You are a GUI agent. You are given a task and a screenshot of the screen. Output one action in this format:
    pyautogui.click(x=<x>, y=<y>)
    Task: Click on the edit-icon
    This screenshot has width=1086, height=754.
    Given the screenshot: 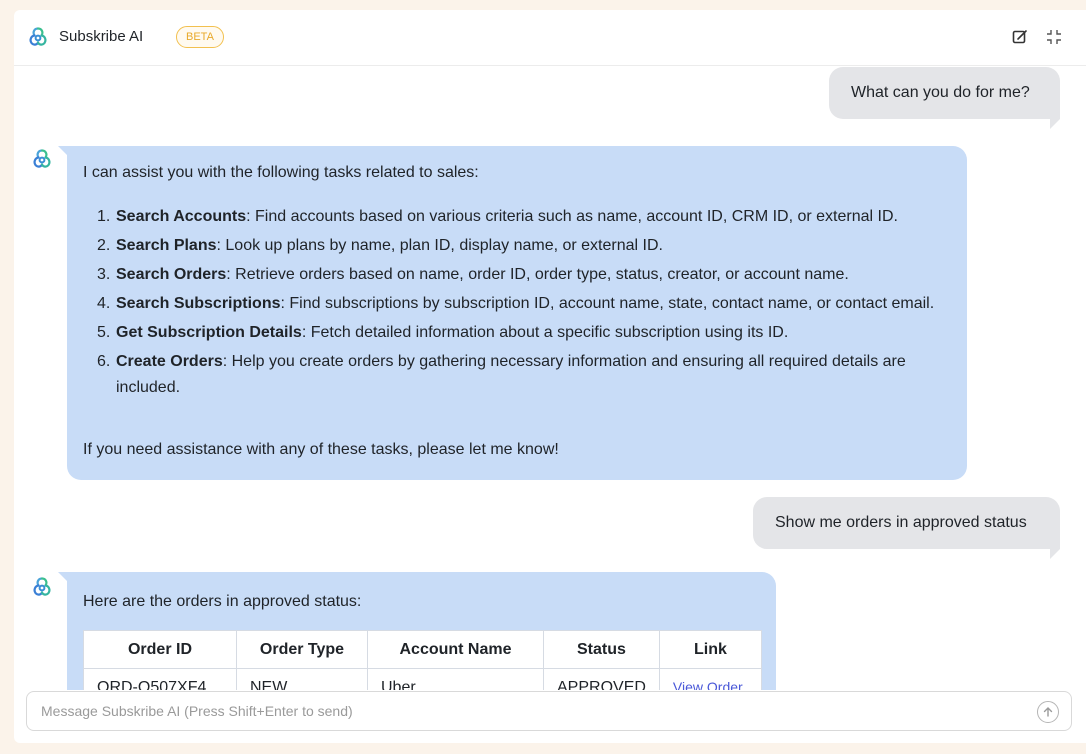 What is the action you would take?
    pyautogui.click(x=1019, y=37)
    